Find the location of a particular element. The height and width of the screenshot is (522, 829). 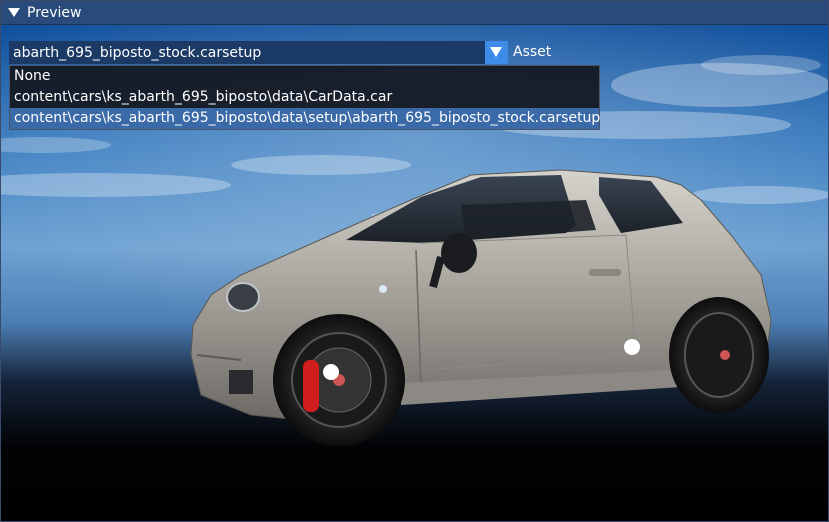

preview-titlebar: Preview is located at coordinates (414, 13).